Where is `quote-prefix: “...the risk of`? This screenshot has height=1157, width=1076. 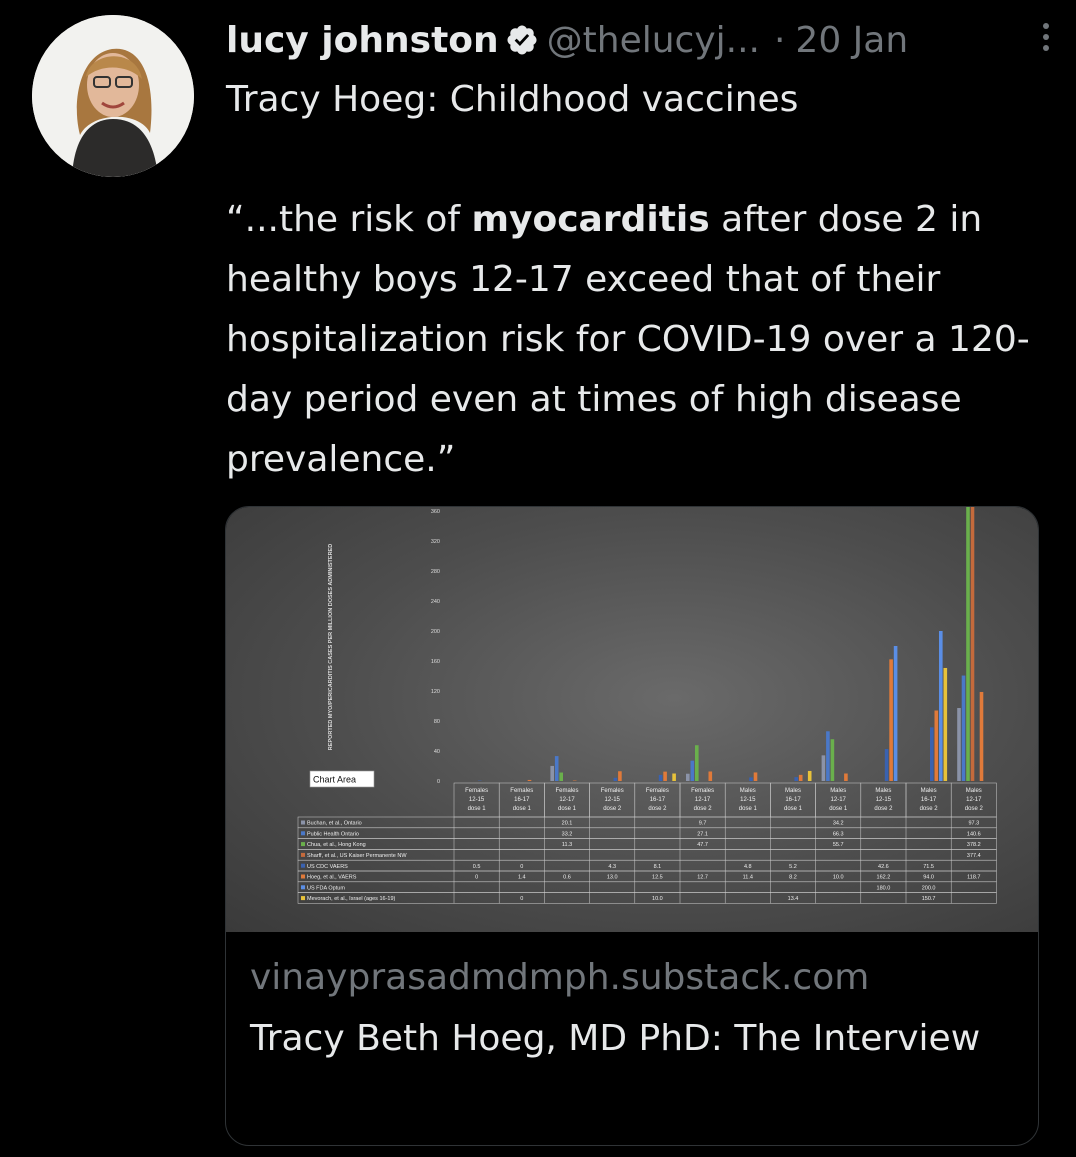
quote-prefix: “...the risk of is located at coordinates (349, 219).